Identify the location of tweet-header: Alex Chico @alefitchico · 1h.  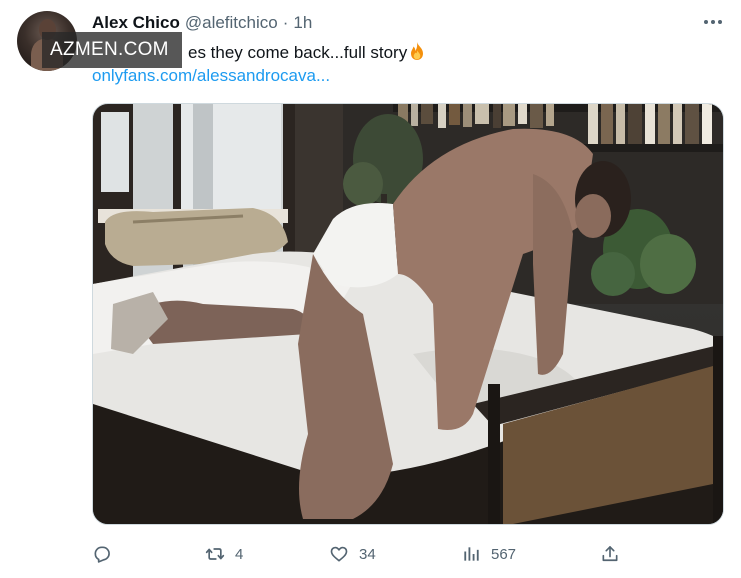
(202, 23).